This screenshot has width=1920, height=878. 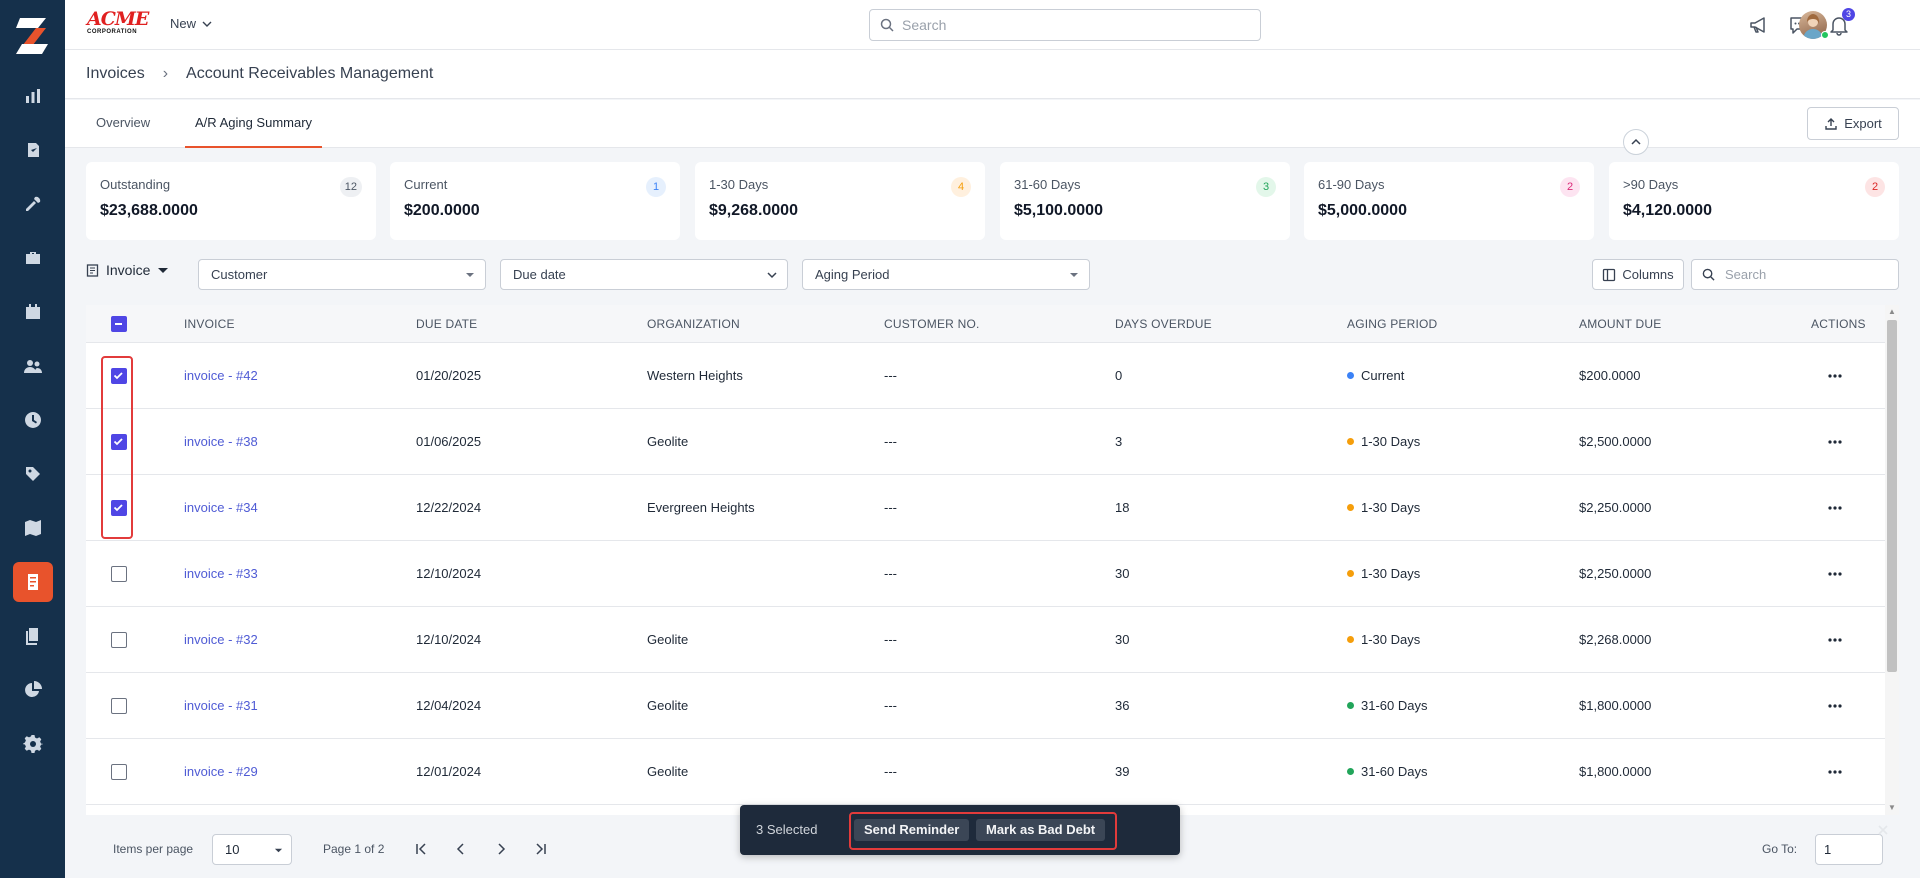 What do you see at coordinates (1122, 639) in the screenshot?
I see `days-overdue-cell: 30` at bounding box center [1122, 639].